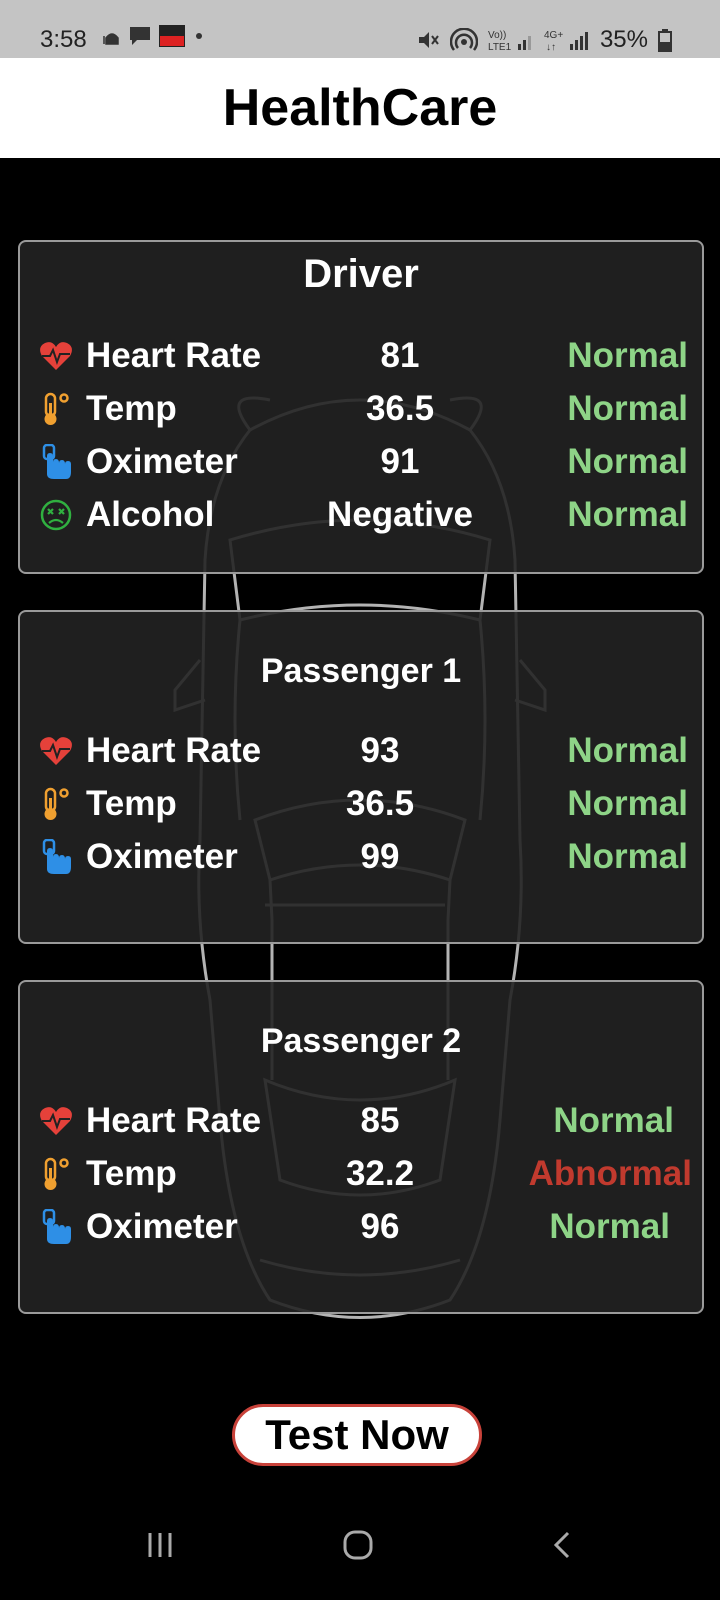 Image resolution: width=720 pixels, height=1600 pixels. I want to click on dot-icon, so click(199, 36).